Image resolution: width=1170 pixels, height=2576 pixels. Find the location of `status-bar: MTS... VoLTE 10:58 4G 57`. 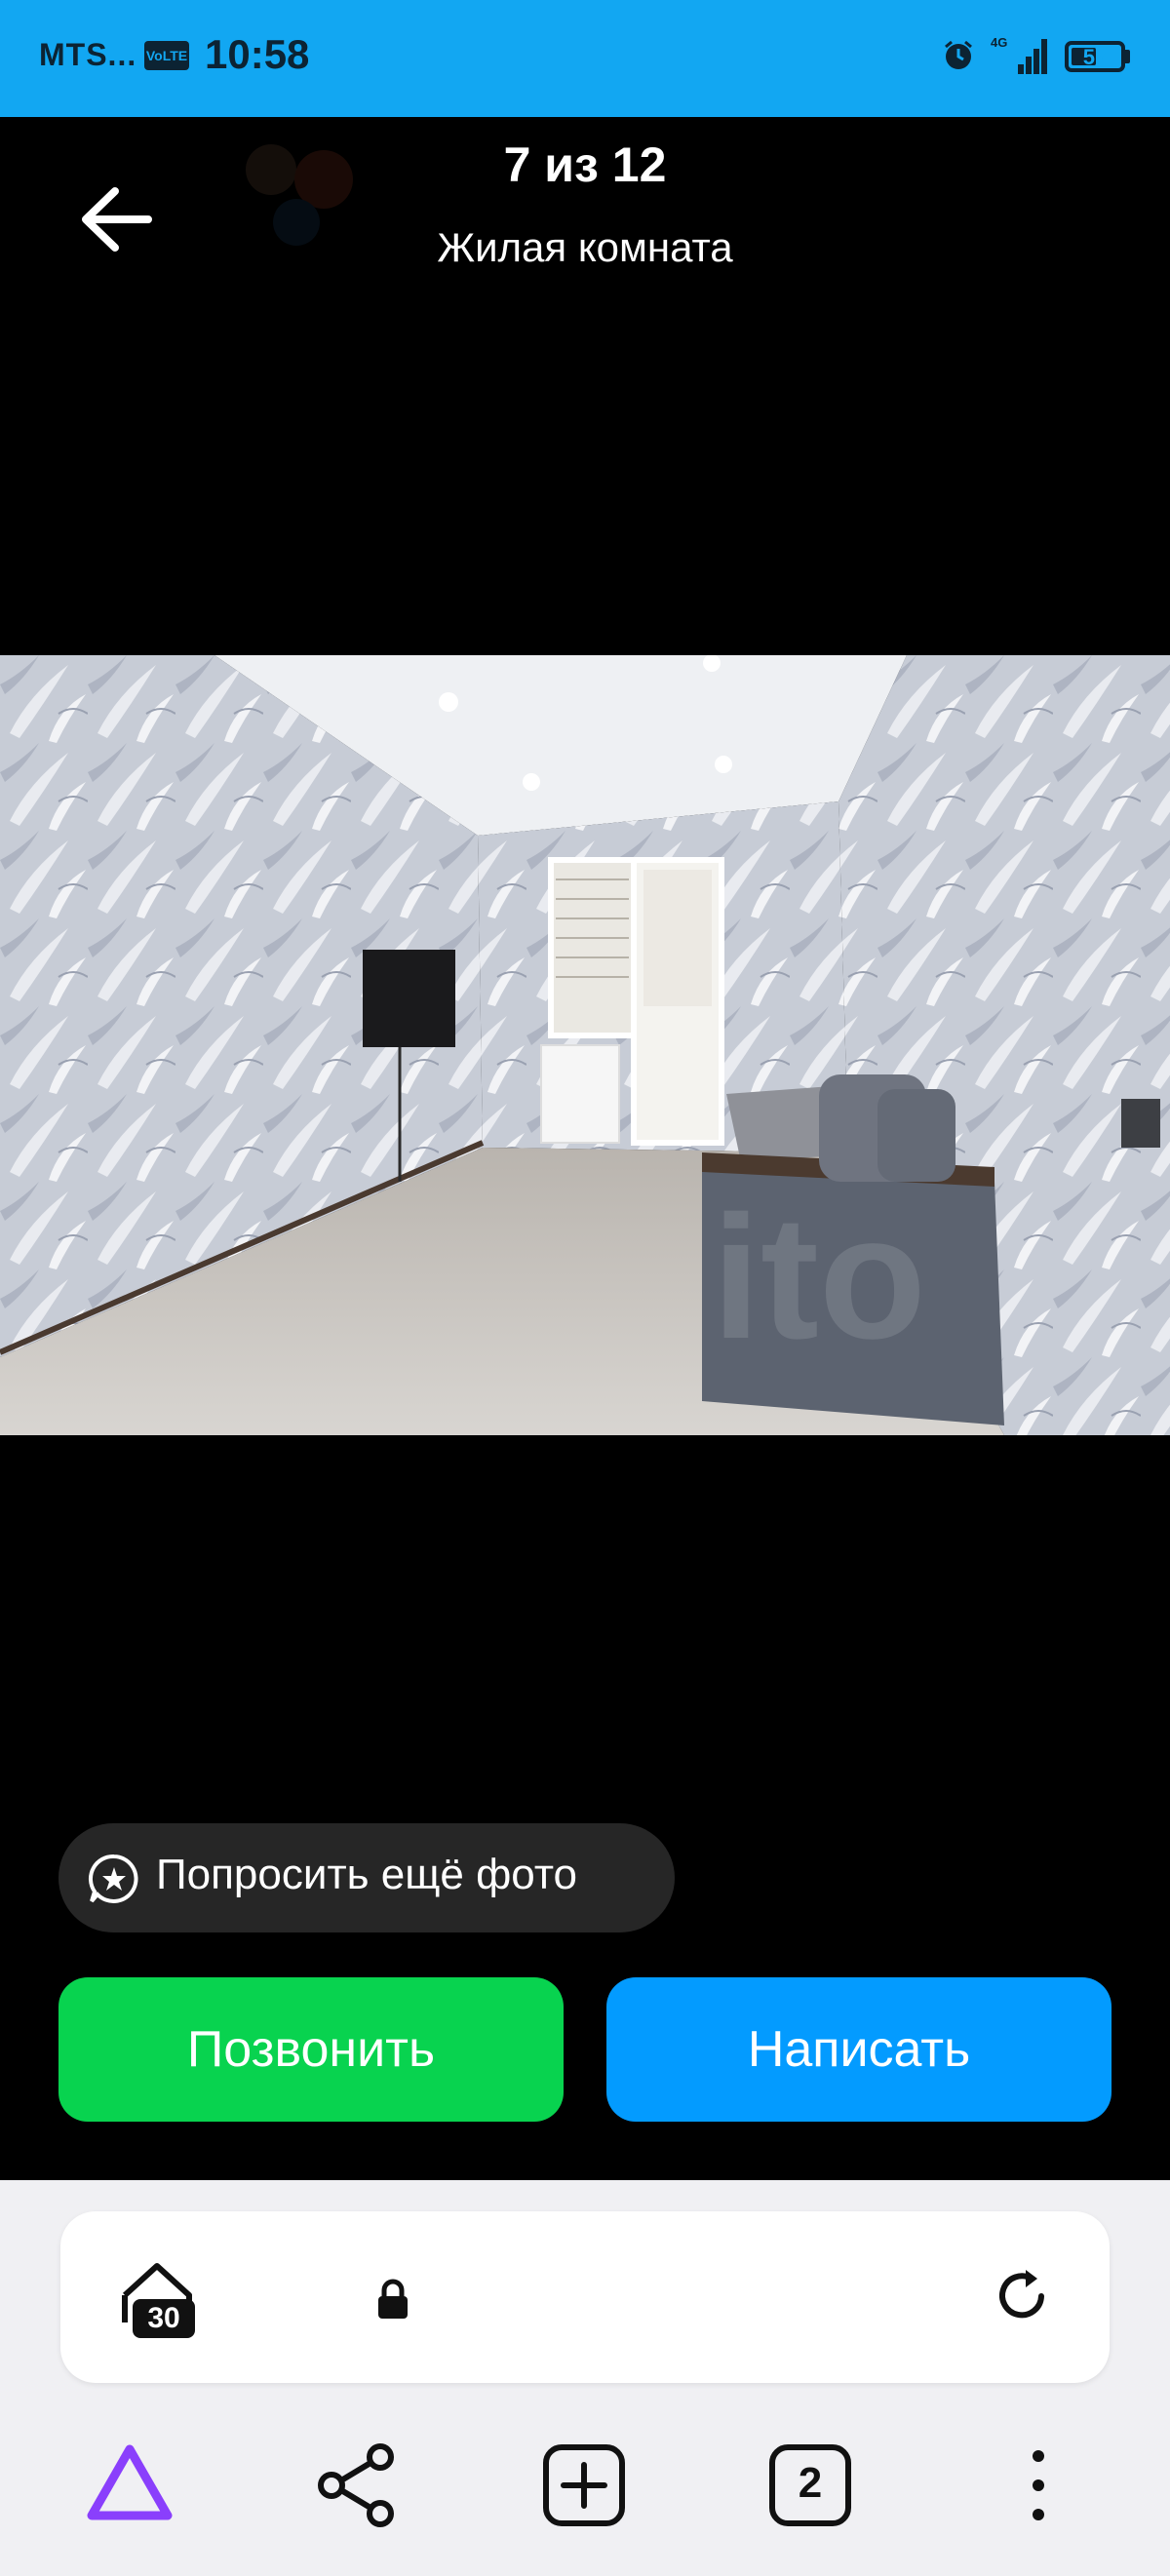

status-bar: MTS... VoLTE 10:58 4G 57 is located at coordinates (585, 58).